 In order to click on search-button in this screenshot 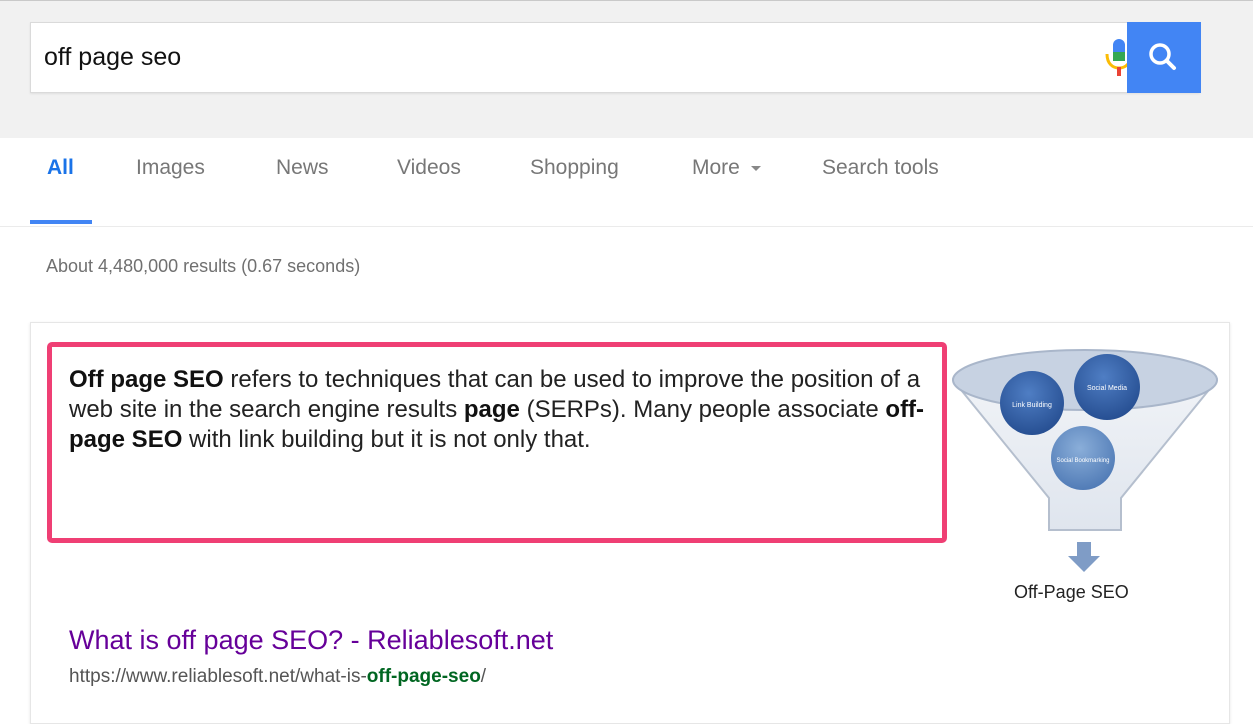, I will do `click(1164, 57)`.